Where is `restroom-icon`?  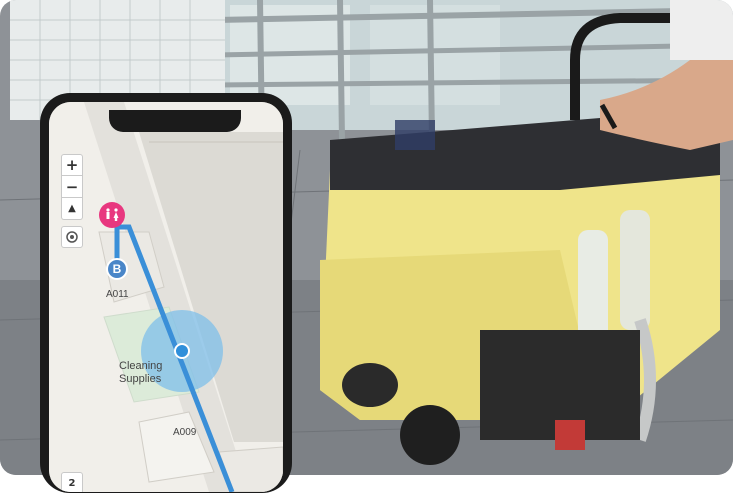
restroom-icon is located at coordinates (112, 215).